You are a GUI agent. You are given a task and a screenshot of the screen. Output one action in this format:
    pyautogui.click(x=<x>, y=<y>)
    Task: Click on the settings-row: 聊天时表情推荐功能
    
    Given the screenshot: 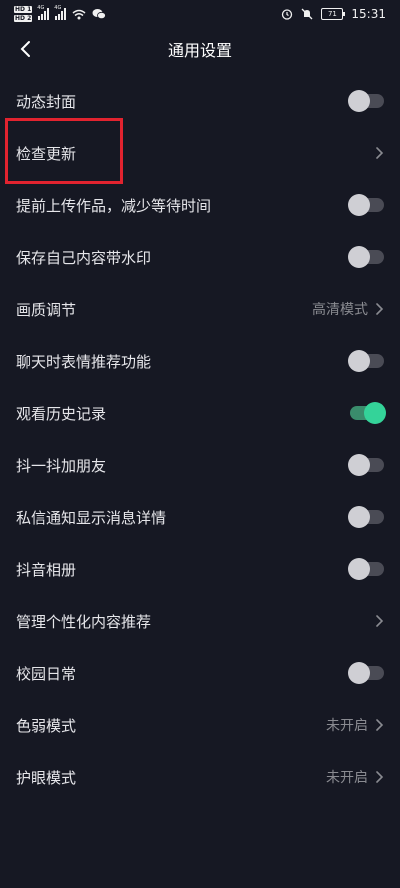 What is the action you would take?
    pyautogui.click(x=200, y=361)
    